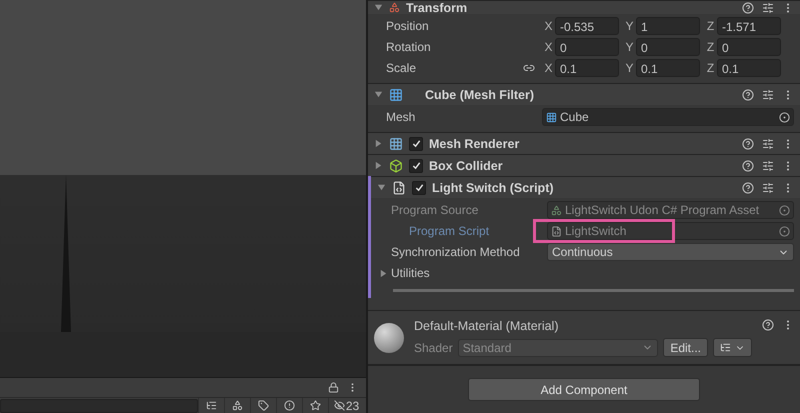  I want to click on star-icon, so click(315, 405).